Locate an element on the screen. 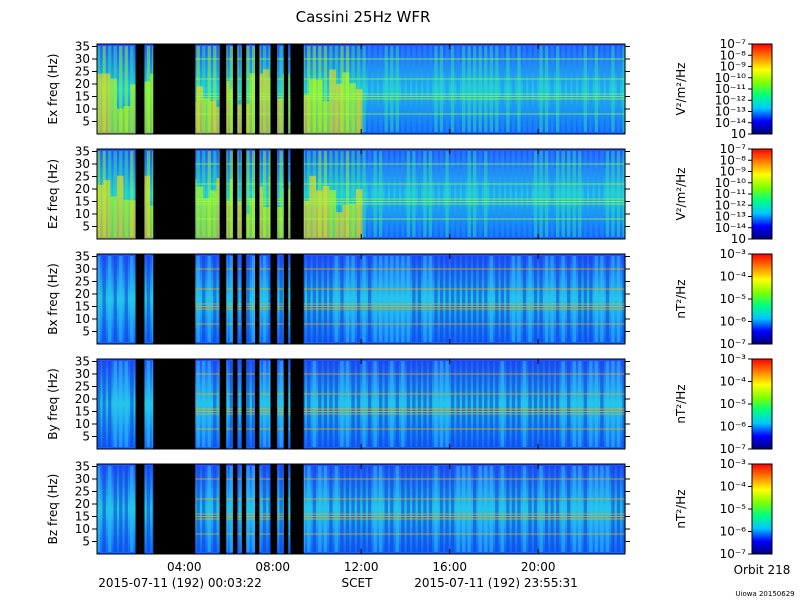 This screenshot has width=800, height=600. y-axis-label: Ex freq (Hz) is located at coordinates (53, 89).